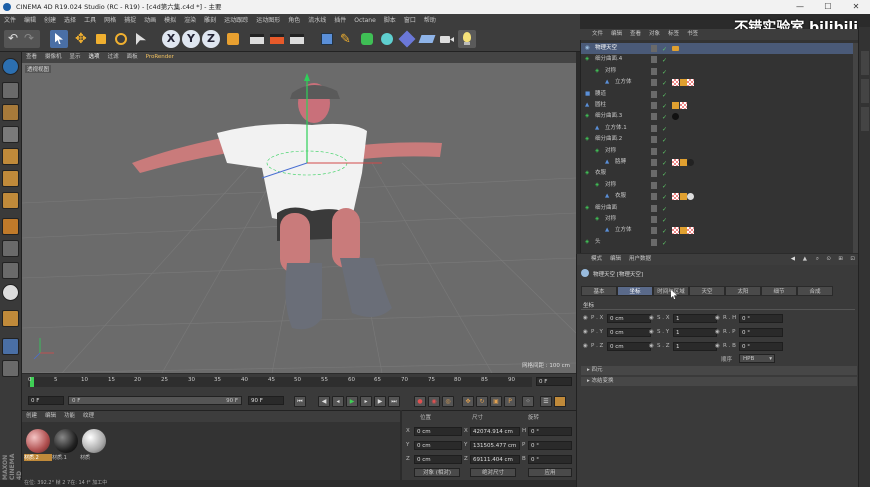  Describe the element at coordinates (438, 459) in the screenshot. I see `pos-z-field: 0 cm` at that location.